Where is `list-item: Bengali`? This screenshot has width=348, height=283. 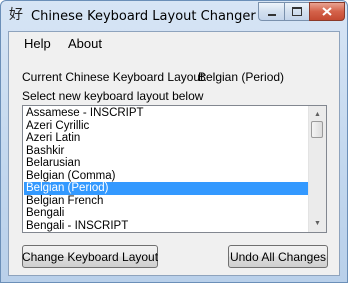 list-item: Bengali is located at coordinates (168, 213).